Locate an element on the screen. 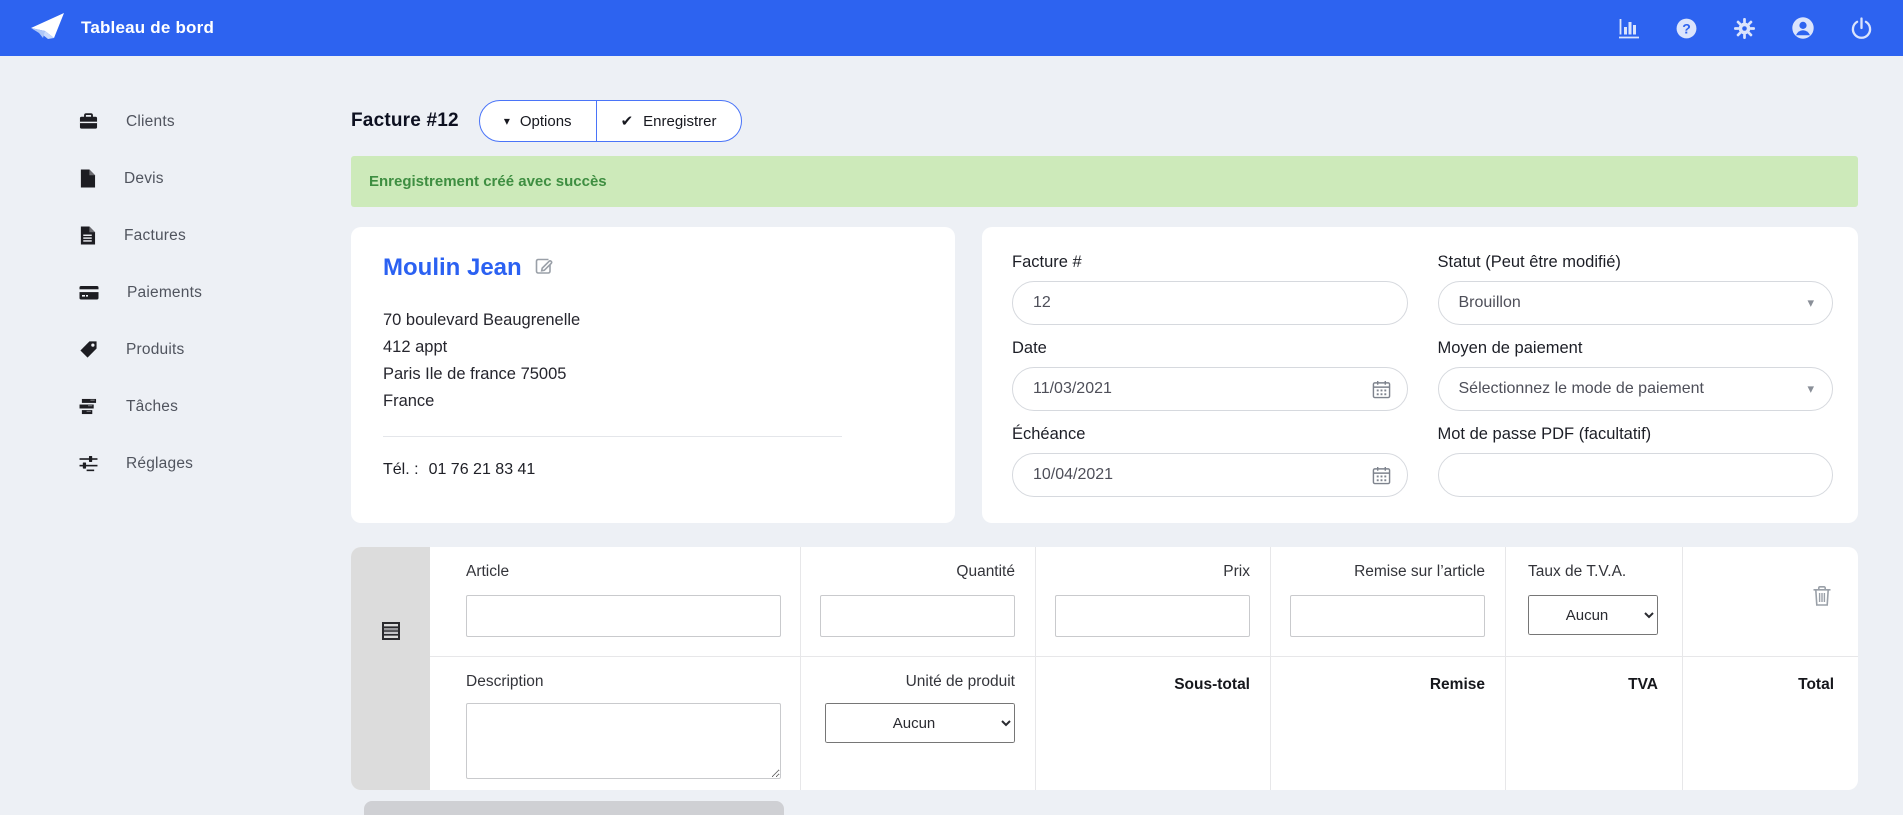 The height and width of the screenshot is (815, 1903). briefcase-icon is located at coordinates (88, 121).